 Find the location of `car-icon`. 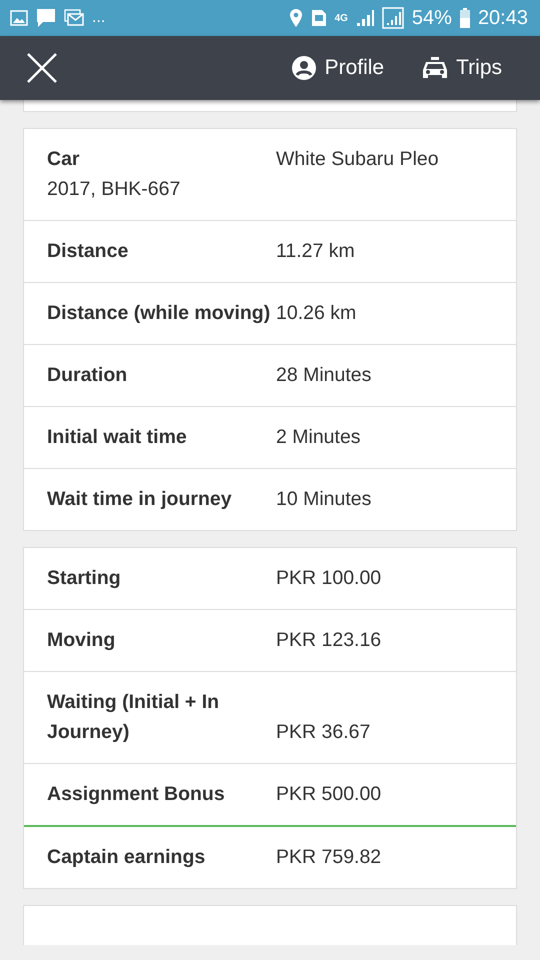

car-icon is located at coordinates (435, 68).